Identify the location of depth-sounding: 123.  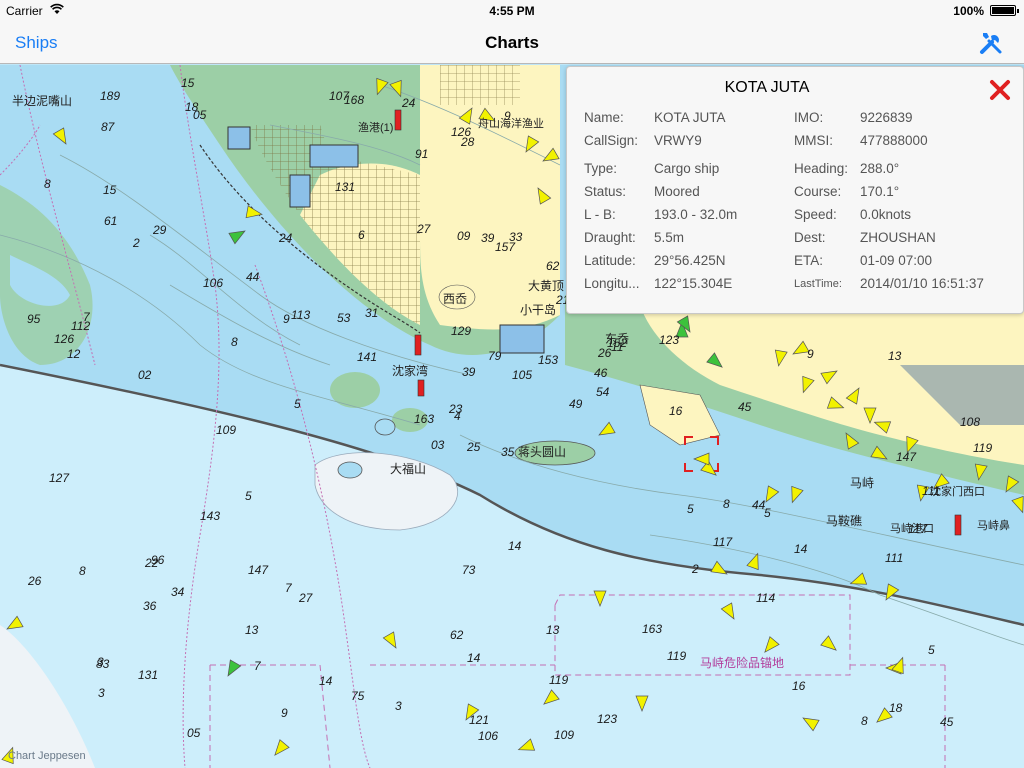
(607, 719).